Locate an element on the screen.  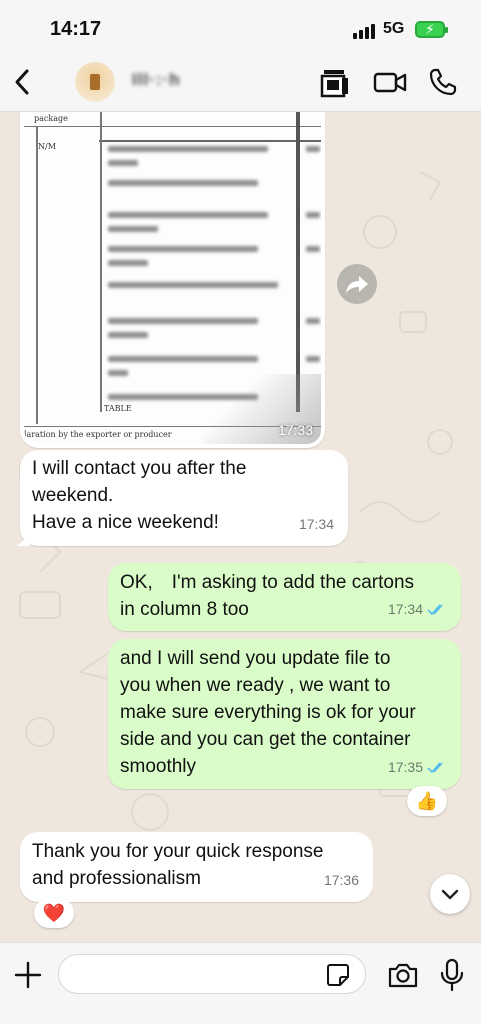
network-label: 5G is located at coordinates (394, 28).